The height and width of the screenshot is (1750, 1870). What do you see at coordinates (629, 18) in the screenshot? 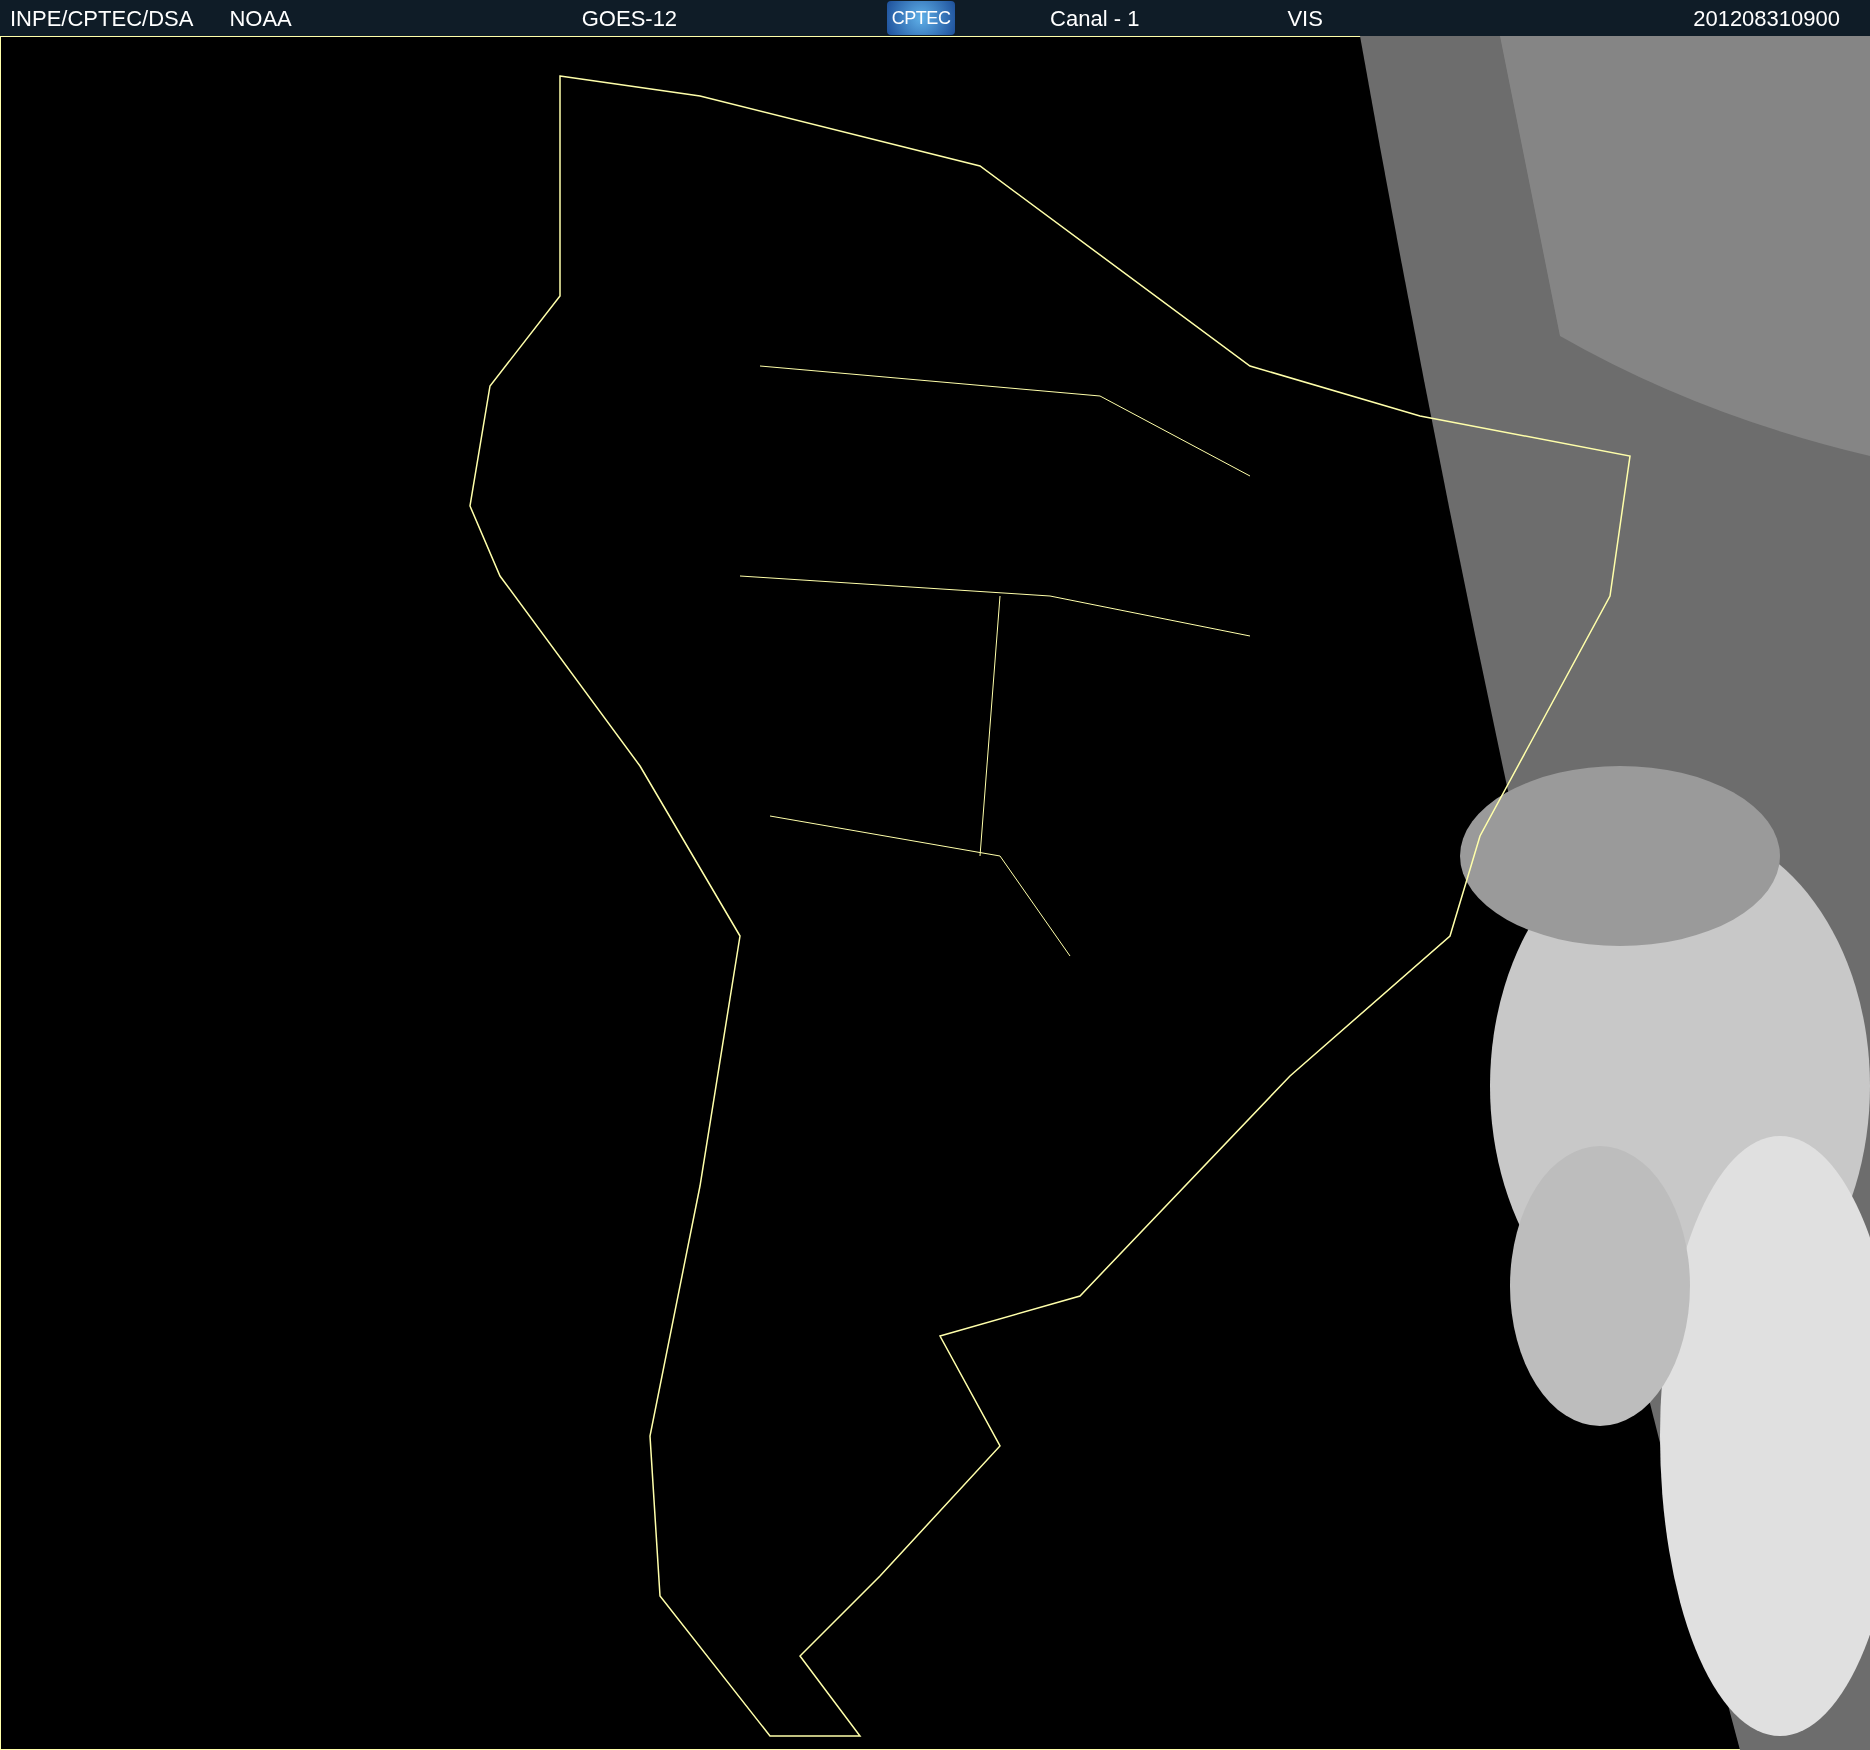
I see `satellite-label: GOES-12` at bounding box center [629, 18].